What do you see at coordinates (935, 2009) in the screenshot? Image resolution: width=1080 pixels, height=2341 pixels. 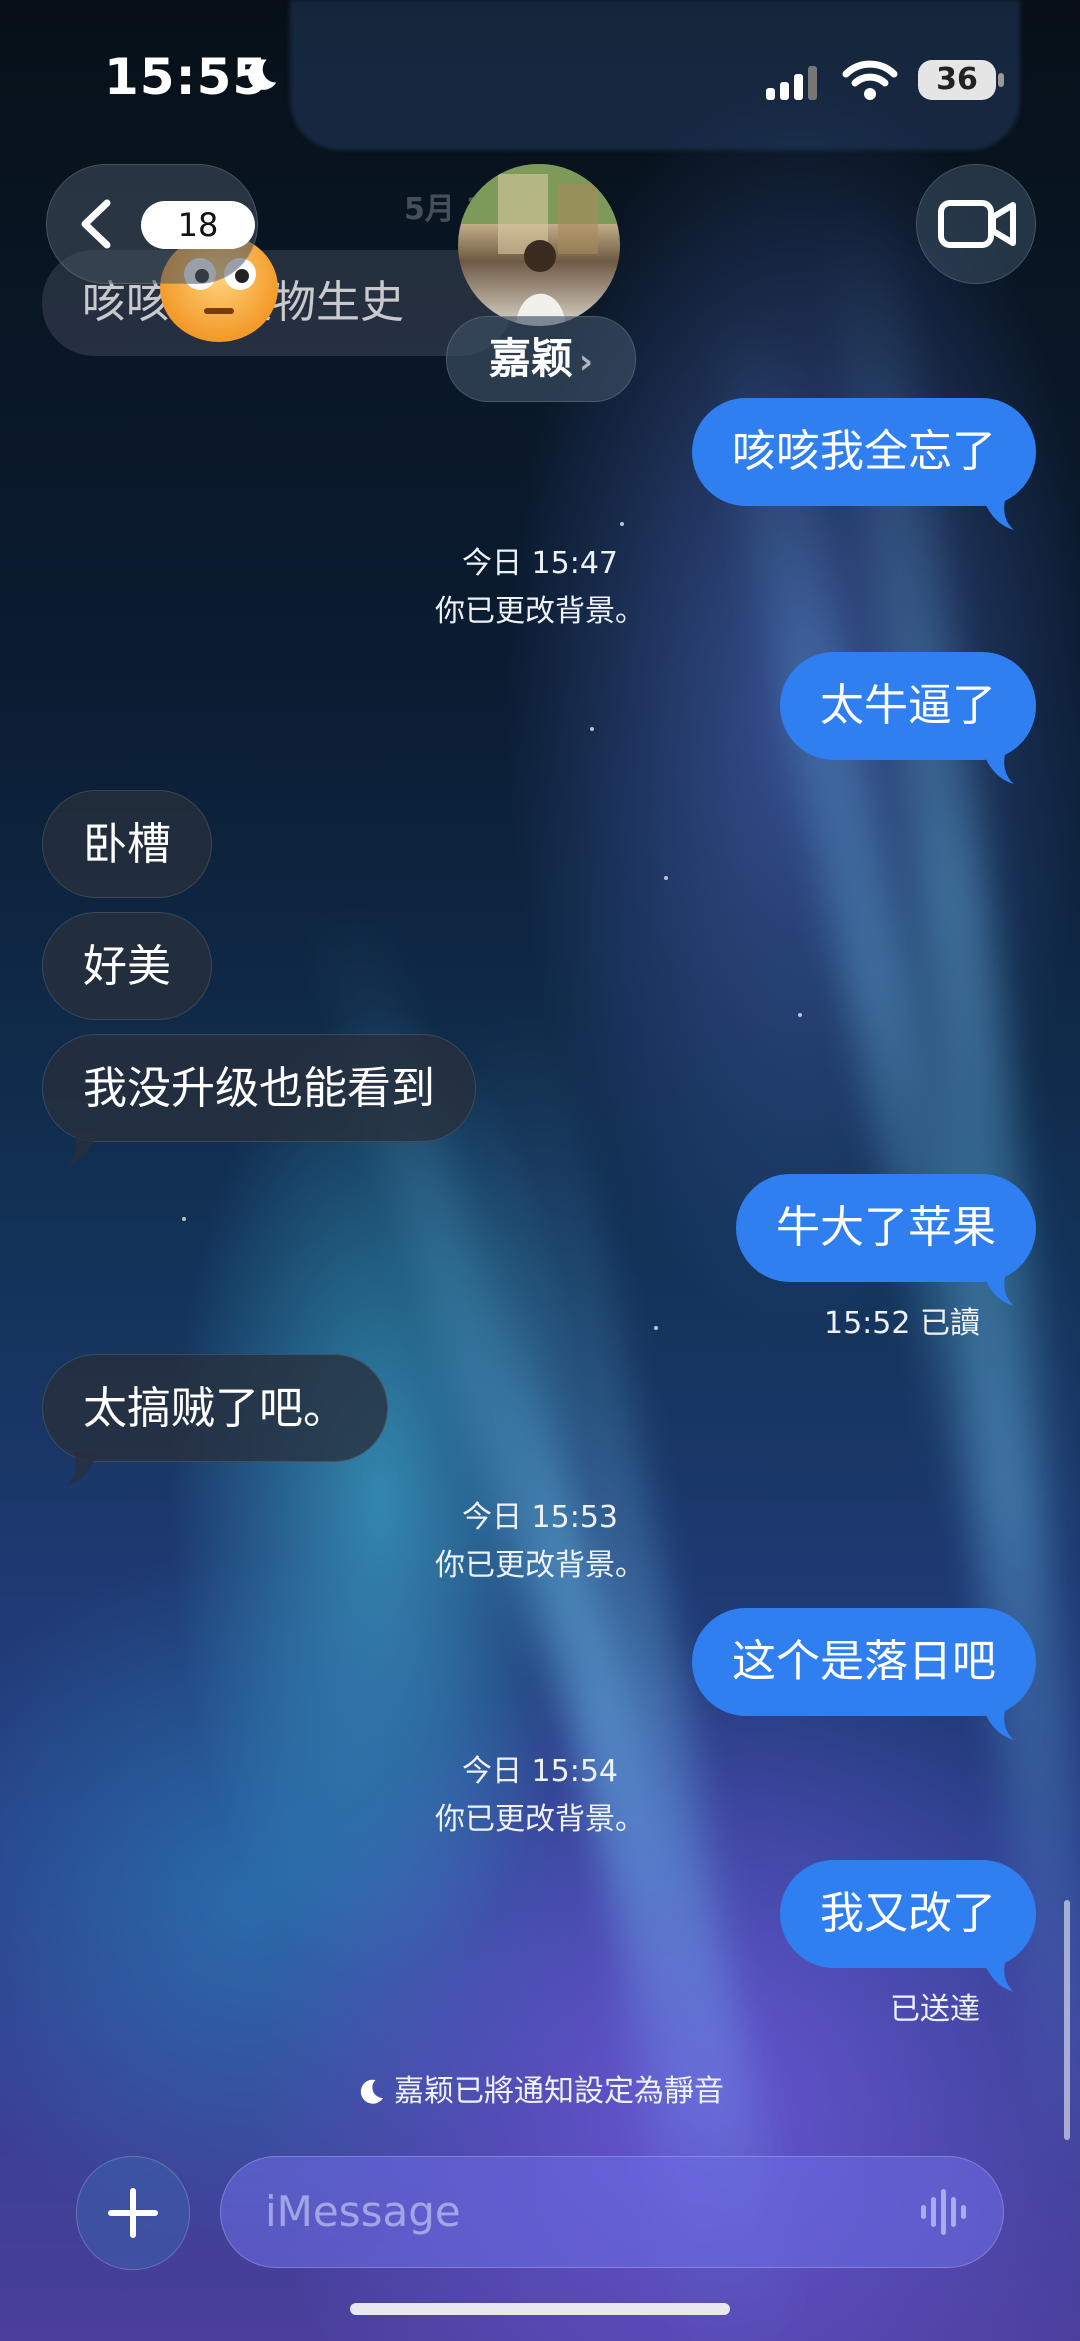 I see `delivered-receipt: 已送達` at bounding box center [935, 2009].